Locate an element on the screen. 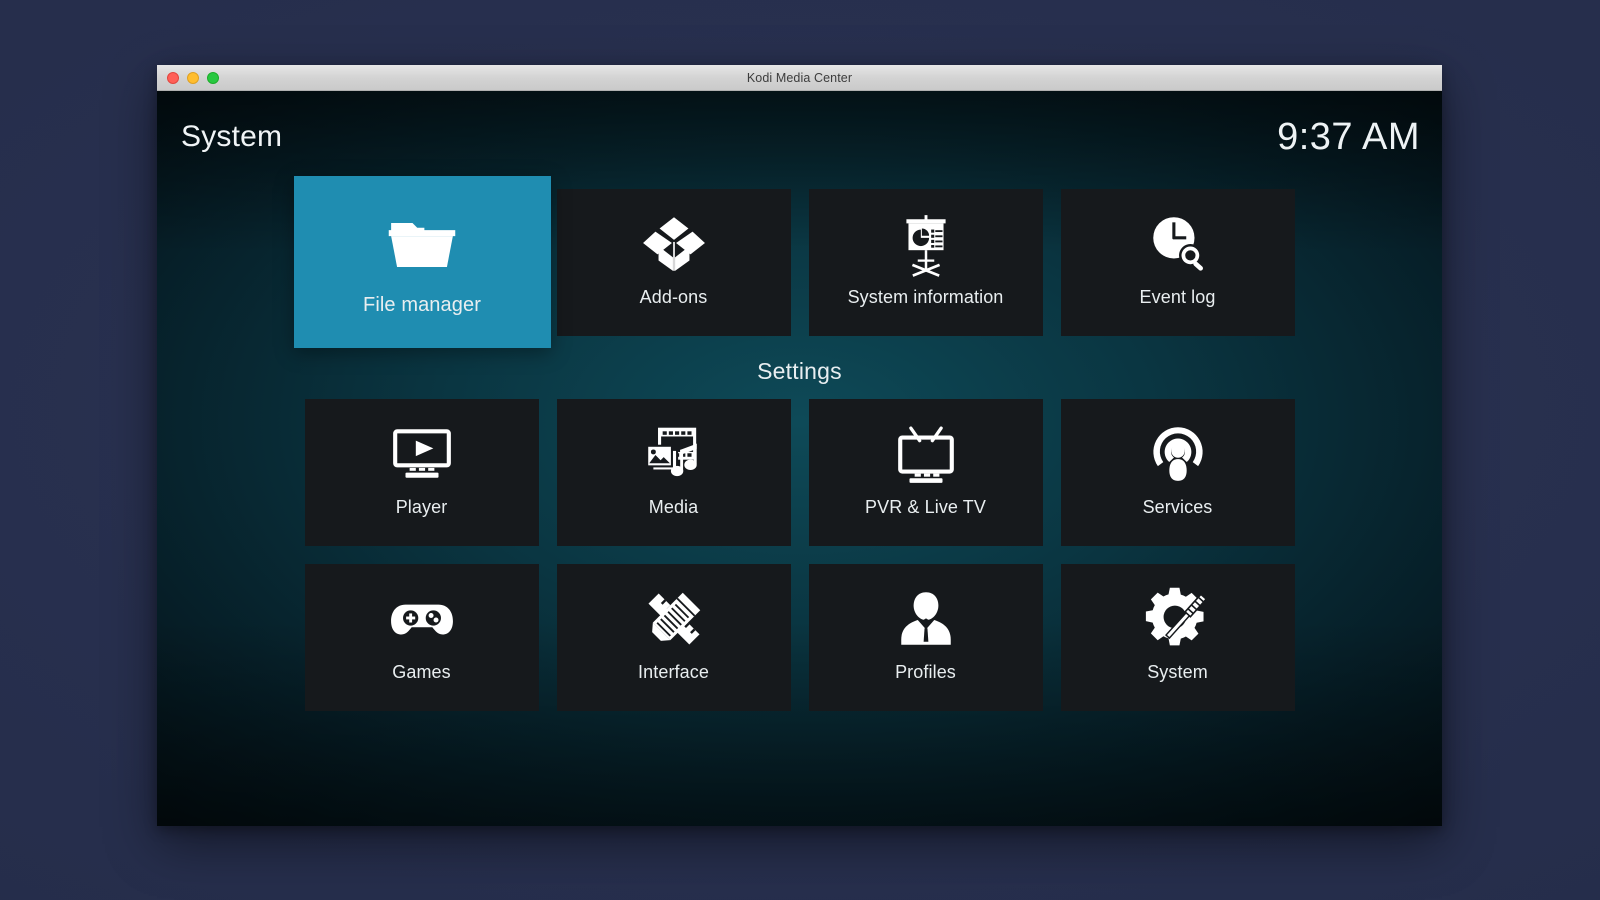 The image size is (1600, 900). monitor-play-icon is located at coordinates (422, 454).